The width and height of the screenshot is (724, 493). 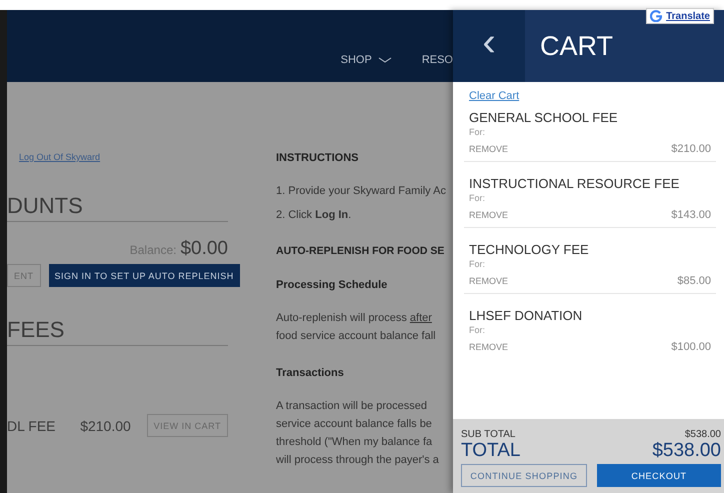 I want to click on paragraph-line: A transaction will be processed, so click(x=352, y=406).